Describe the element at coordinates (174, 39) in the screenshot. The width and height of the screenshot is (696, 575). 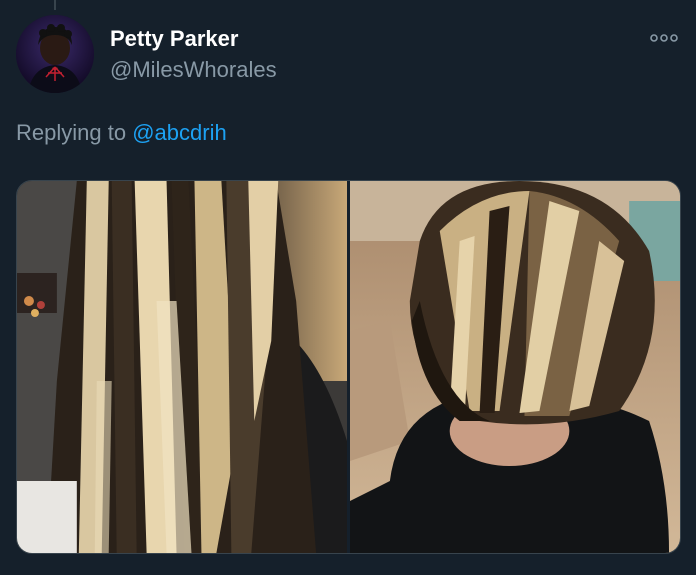
I see `author-display-name: Petty Parker` at that location.